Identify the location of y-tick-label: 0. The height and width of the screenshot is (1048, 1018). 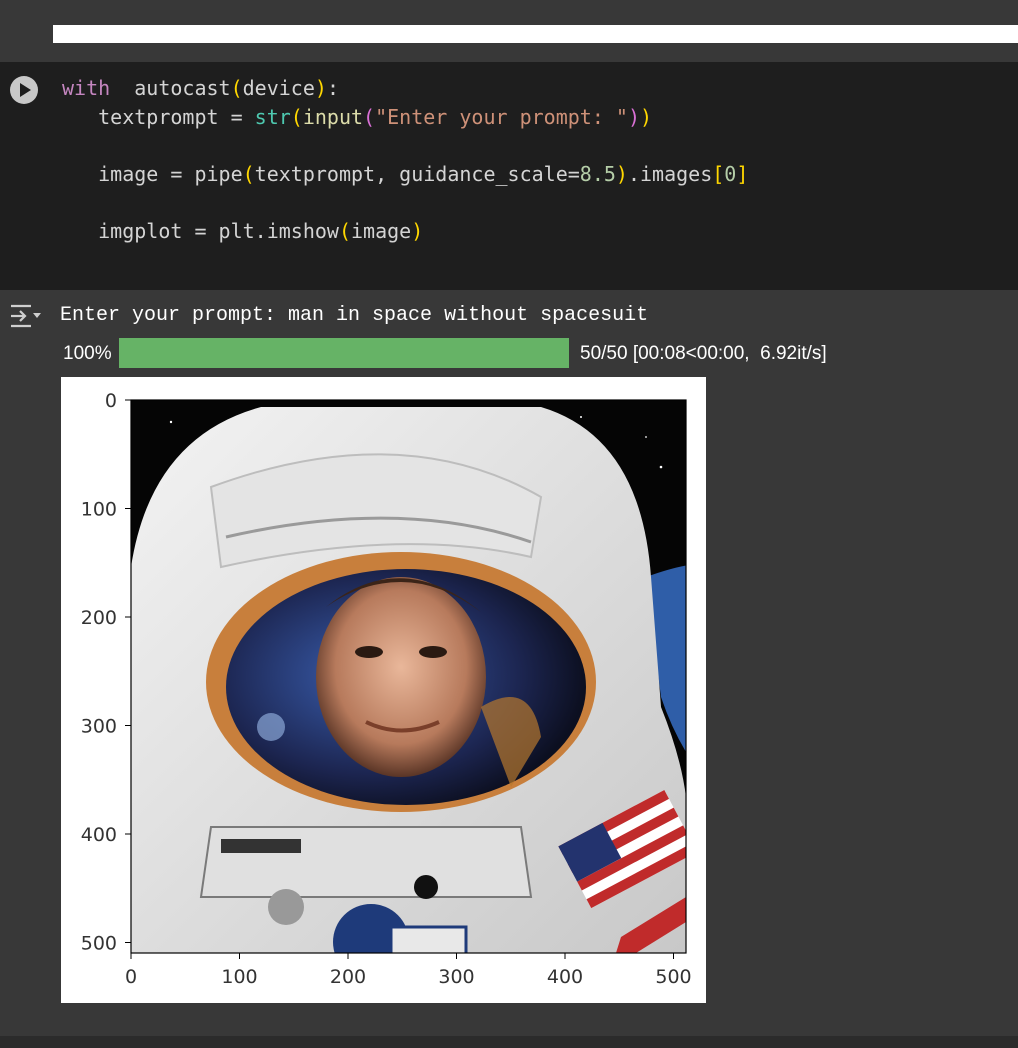
(111, 401).